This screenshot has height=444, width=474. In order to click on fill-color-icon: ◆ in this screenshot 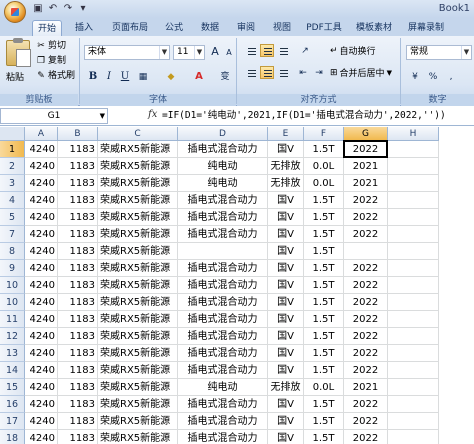, I will do `click(171, 77)`.